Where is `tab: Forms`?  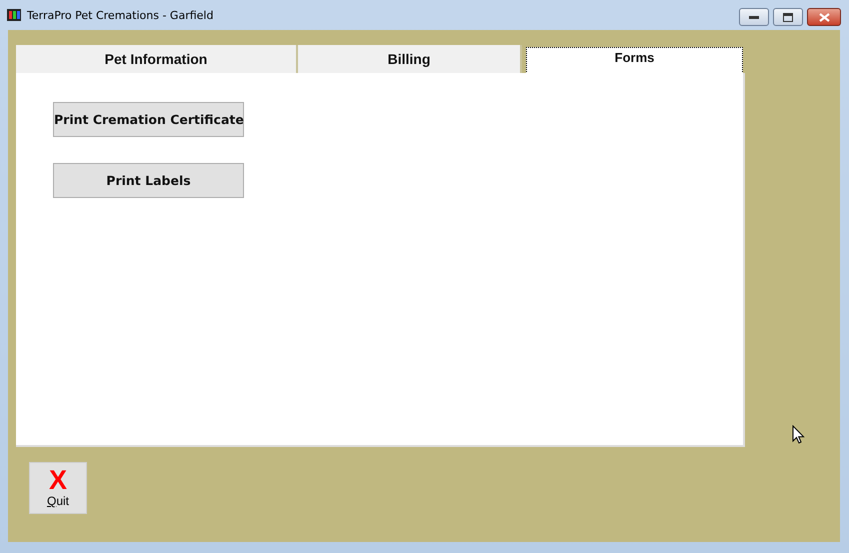
tab: Forms is located at coordinates (634, 60).